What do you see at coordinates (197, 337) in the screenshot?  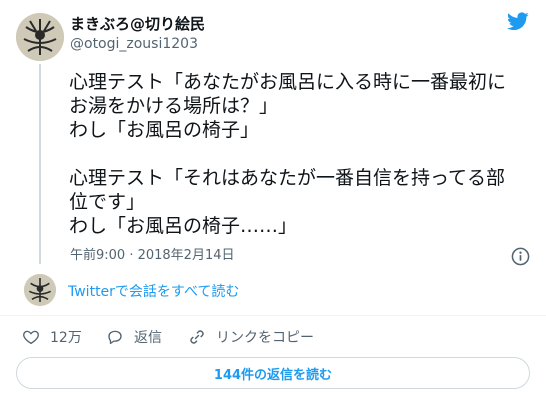 I see `link-icon` at bounding box center [197, 337].